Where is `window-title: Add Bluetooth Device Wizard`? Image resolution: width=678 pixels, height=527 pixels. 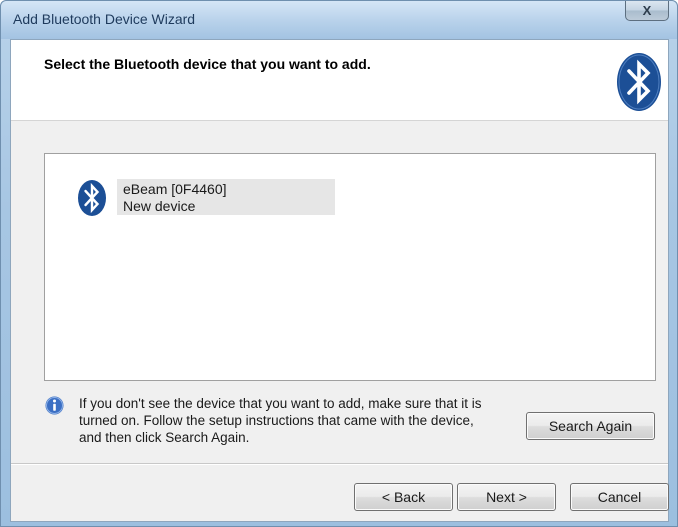
window-title: Add Bluetooth Device Wizard is located at coordinates (104, 19).